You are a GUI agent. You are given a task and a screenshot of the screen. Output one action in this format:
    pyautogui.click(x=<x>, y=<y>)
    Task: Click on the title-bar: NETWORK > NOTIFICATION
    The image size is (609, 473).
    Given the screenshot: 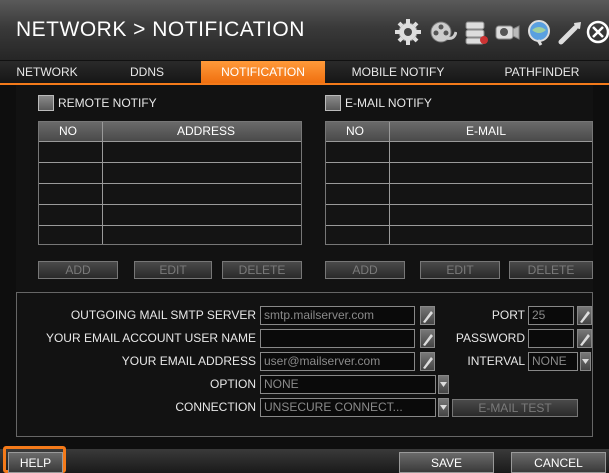 What is the action you would take?
    pyautogui.click(x=304, y=30)
    